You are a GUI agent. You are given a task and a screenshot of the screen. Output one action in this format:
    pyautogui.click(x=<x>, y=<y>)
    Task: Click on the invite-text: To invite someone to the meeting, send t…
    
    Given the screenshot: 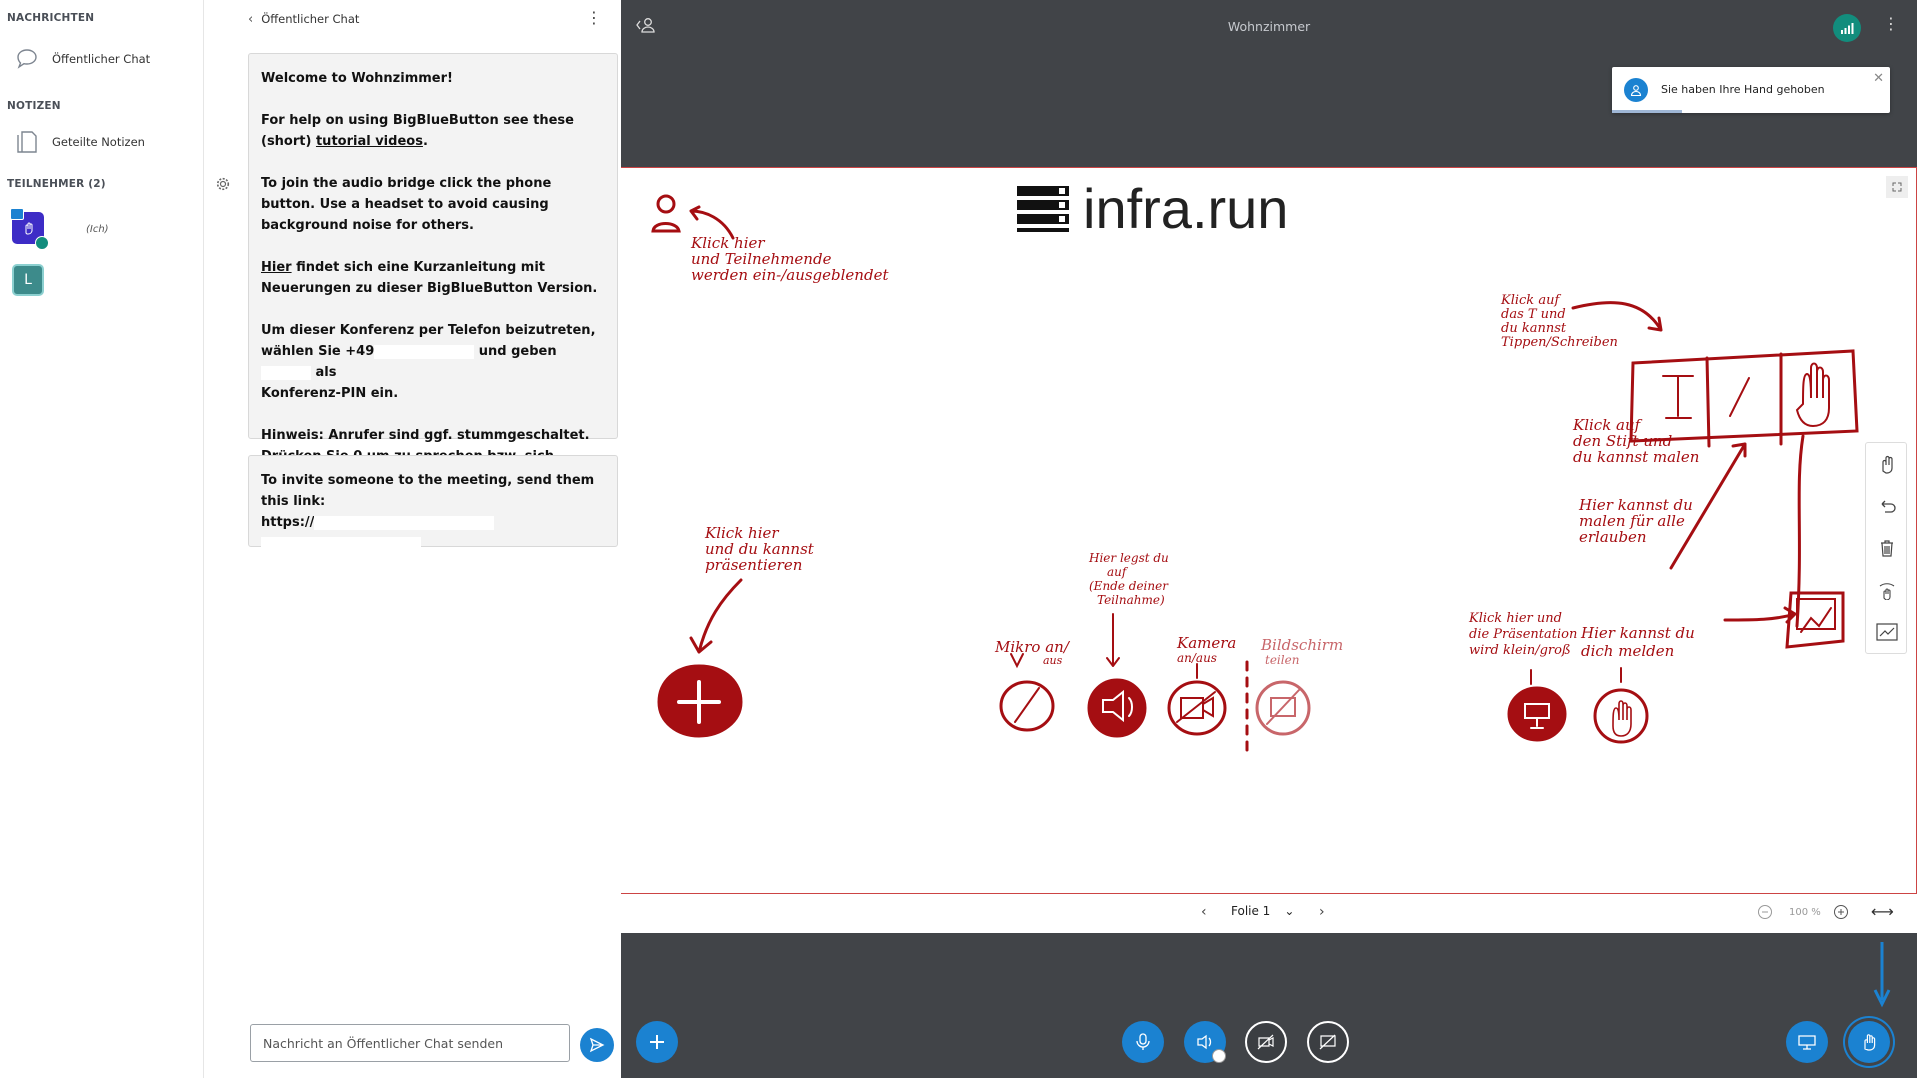 What is the action you would take?
    pyautogui.click(x=428, y=491)
    